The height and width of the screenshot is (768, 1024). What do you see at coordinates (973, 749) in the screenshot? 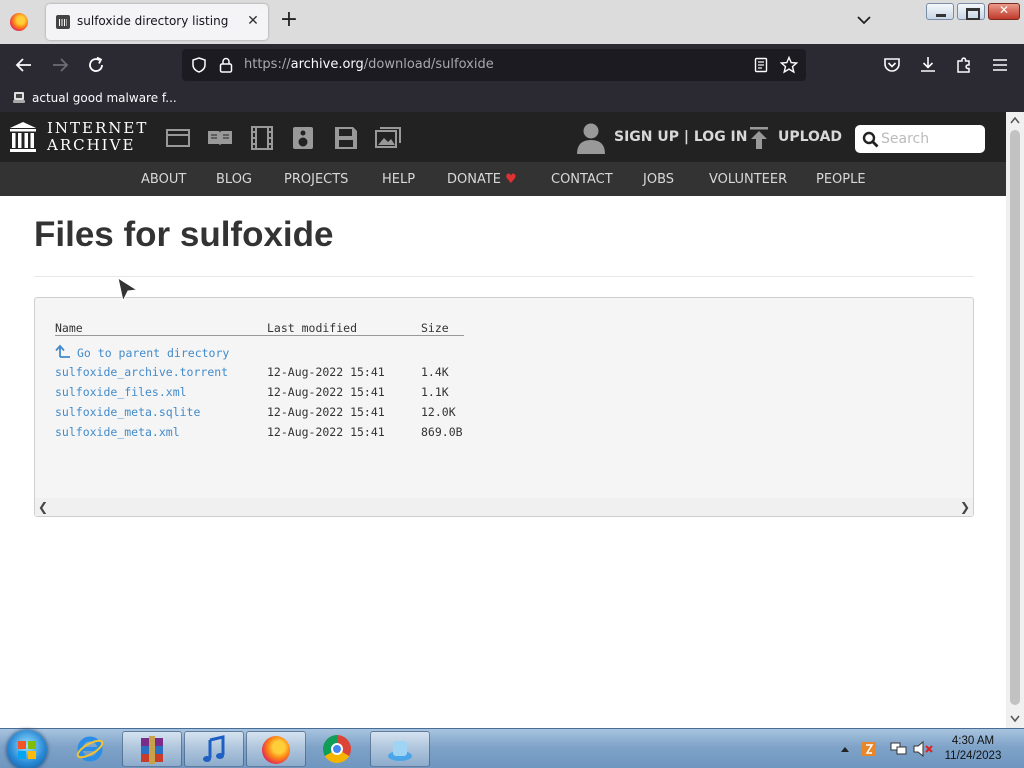
I see `tray-clock: 4:30 AM 11/24/2023` at bounding box center [973, 749].